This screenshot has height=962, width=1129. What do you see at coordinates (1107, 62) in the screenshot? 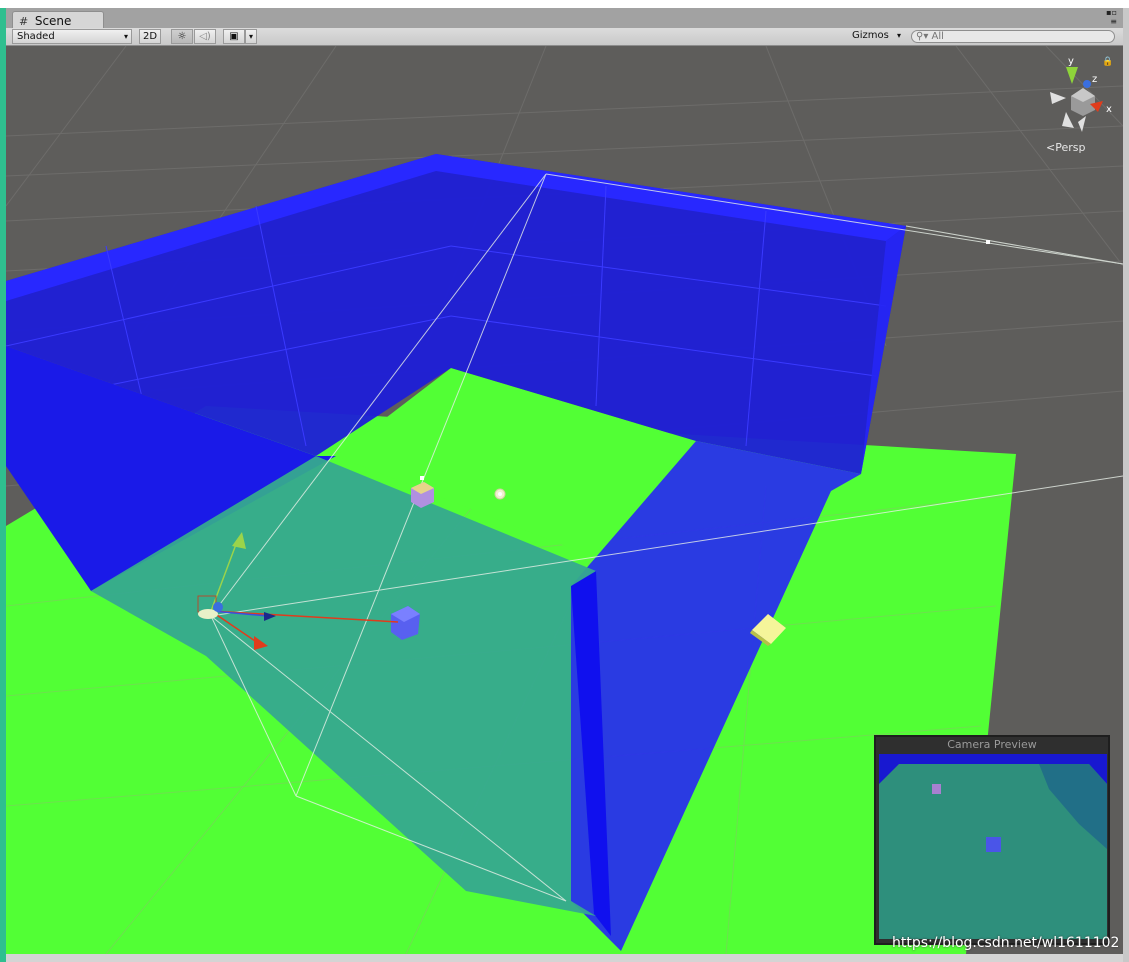
I see `lock-icon: 🔒` at bounding box center [1107, 62].